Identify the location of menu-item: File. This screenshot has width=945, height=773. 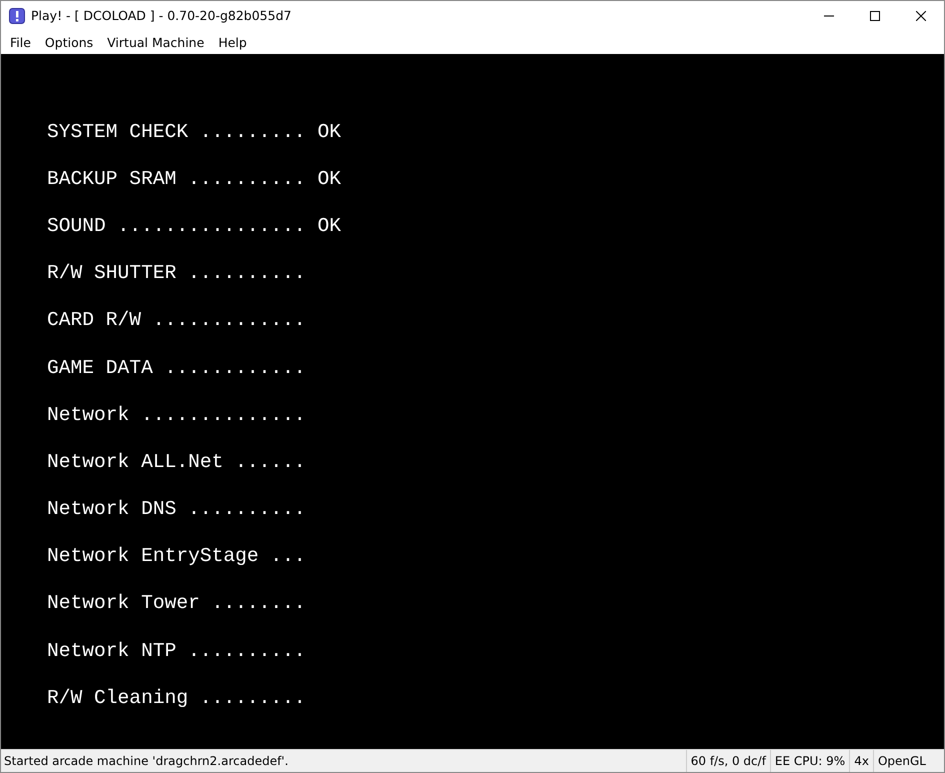
(20, 42).